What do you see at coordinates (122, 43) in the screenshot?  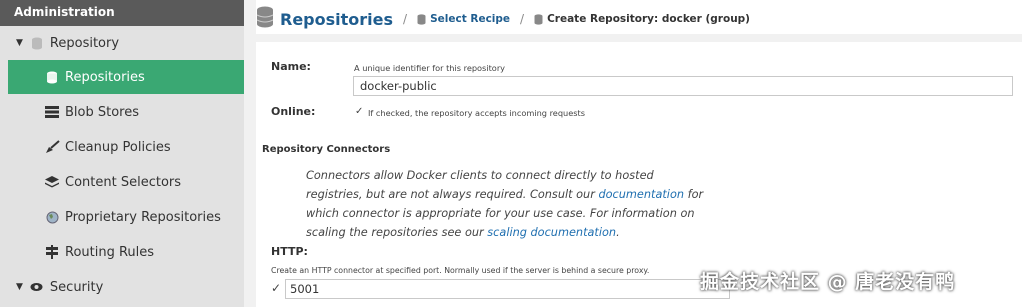 I see `sidebar-group-repository: ▼ Repository` at bounding box center [122, 43].